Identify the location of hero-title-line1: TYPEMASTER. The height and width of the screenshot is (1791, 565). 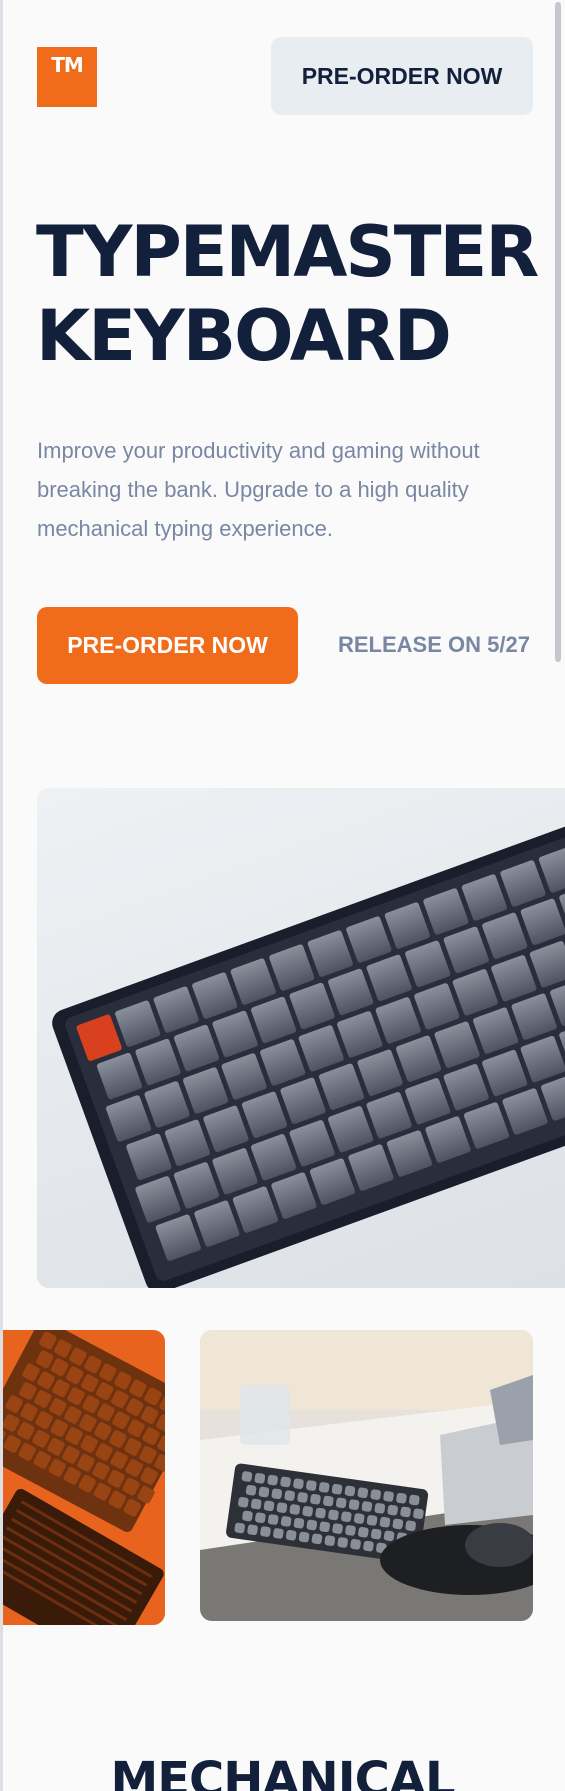
(287, 252).